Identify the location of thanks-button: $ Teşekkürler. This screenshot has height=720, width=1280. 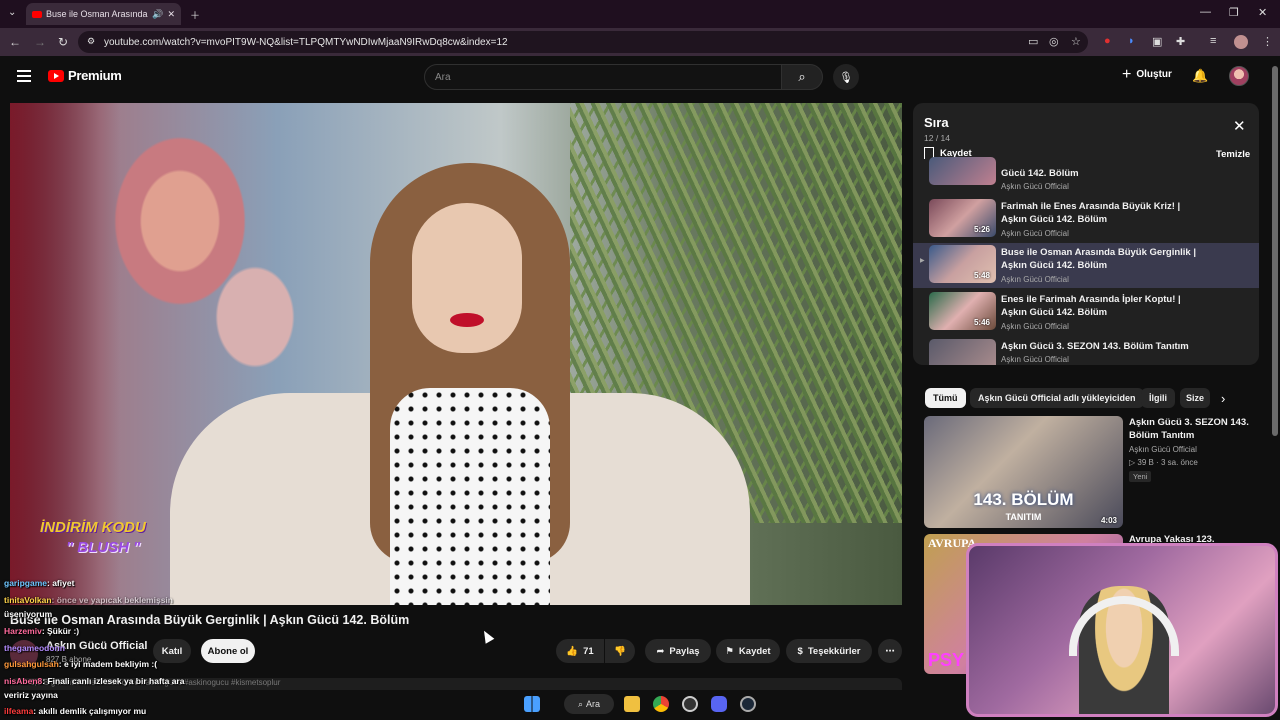
(829, 651).